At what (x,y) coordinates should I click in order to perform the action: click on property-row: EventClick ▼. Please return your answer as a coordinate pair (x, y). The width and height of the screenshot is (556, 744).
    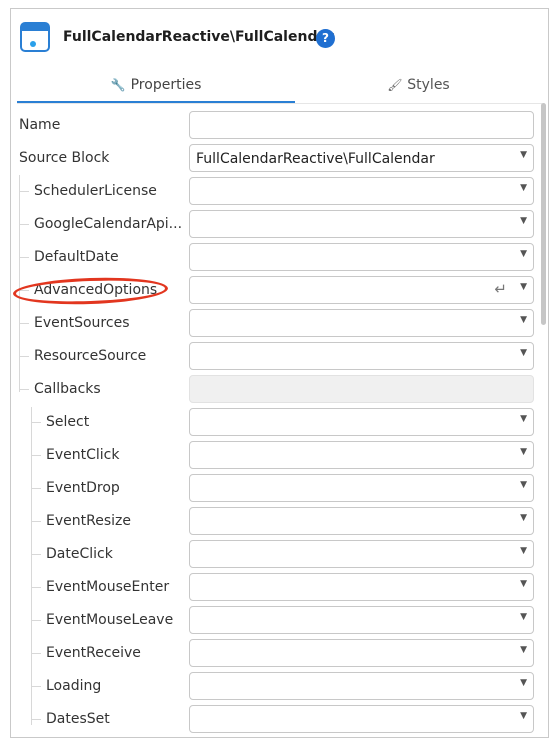
    Looking at the image, I should click on (279, 455).